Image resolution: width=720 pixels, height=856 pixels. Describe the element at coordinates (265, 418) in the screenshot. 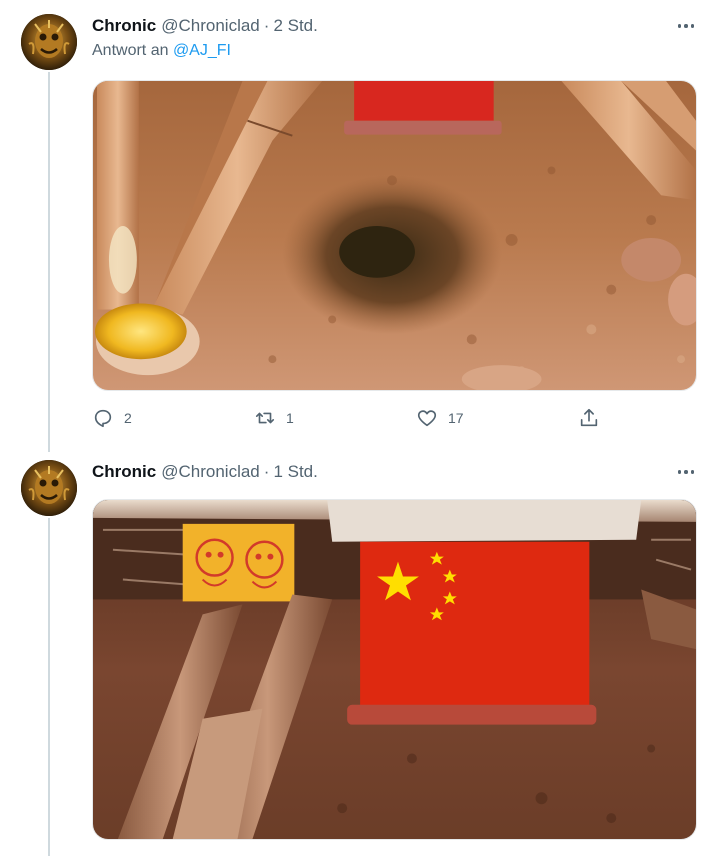

I see `retweet-icon` at that location.